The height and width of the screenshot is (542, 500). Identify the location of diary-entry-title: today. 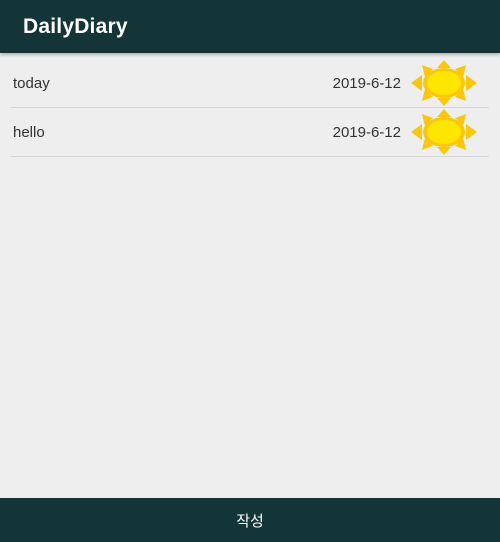
(31, 83).